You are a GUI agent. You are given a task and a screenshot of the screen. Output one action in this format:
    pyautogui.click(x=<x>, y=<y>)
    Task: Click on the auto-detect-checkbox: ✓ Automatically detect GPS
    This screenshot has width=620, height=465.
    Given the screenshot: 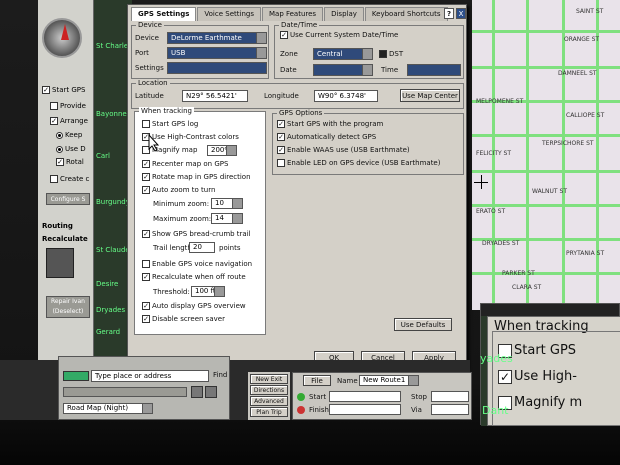 What is the action you would take?
    pyautogui.click(x=326, y=137)
    